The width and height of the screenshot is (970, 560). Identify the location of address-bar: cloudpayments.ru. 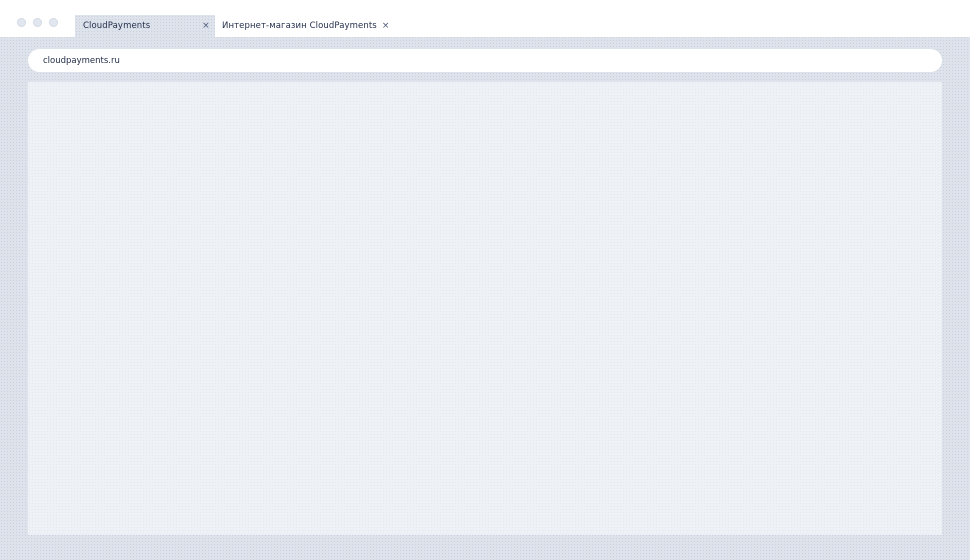
(485, 60).